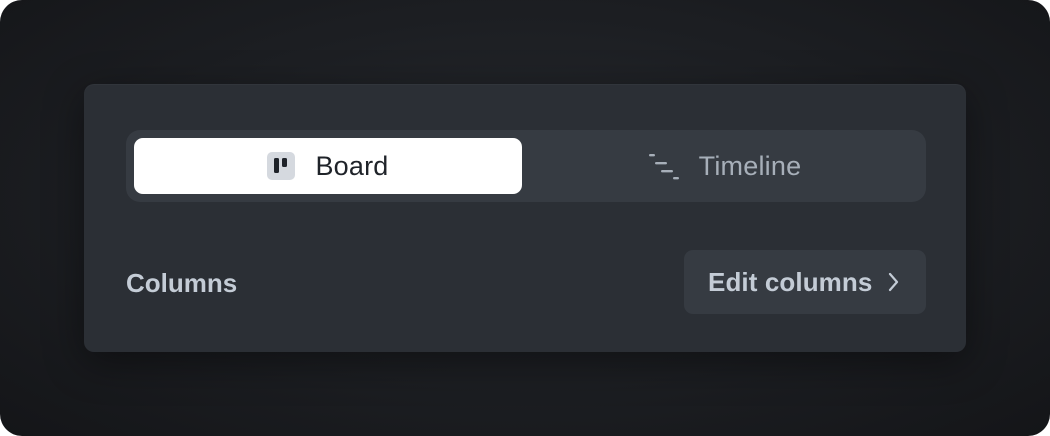 This screenshot has height=436, width=1050. I want to click on columns-section-label: Columns, so click(182, 283).